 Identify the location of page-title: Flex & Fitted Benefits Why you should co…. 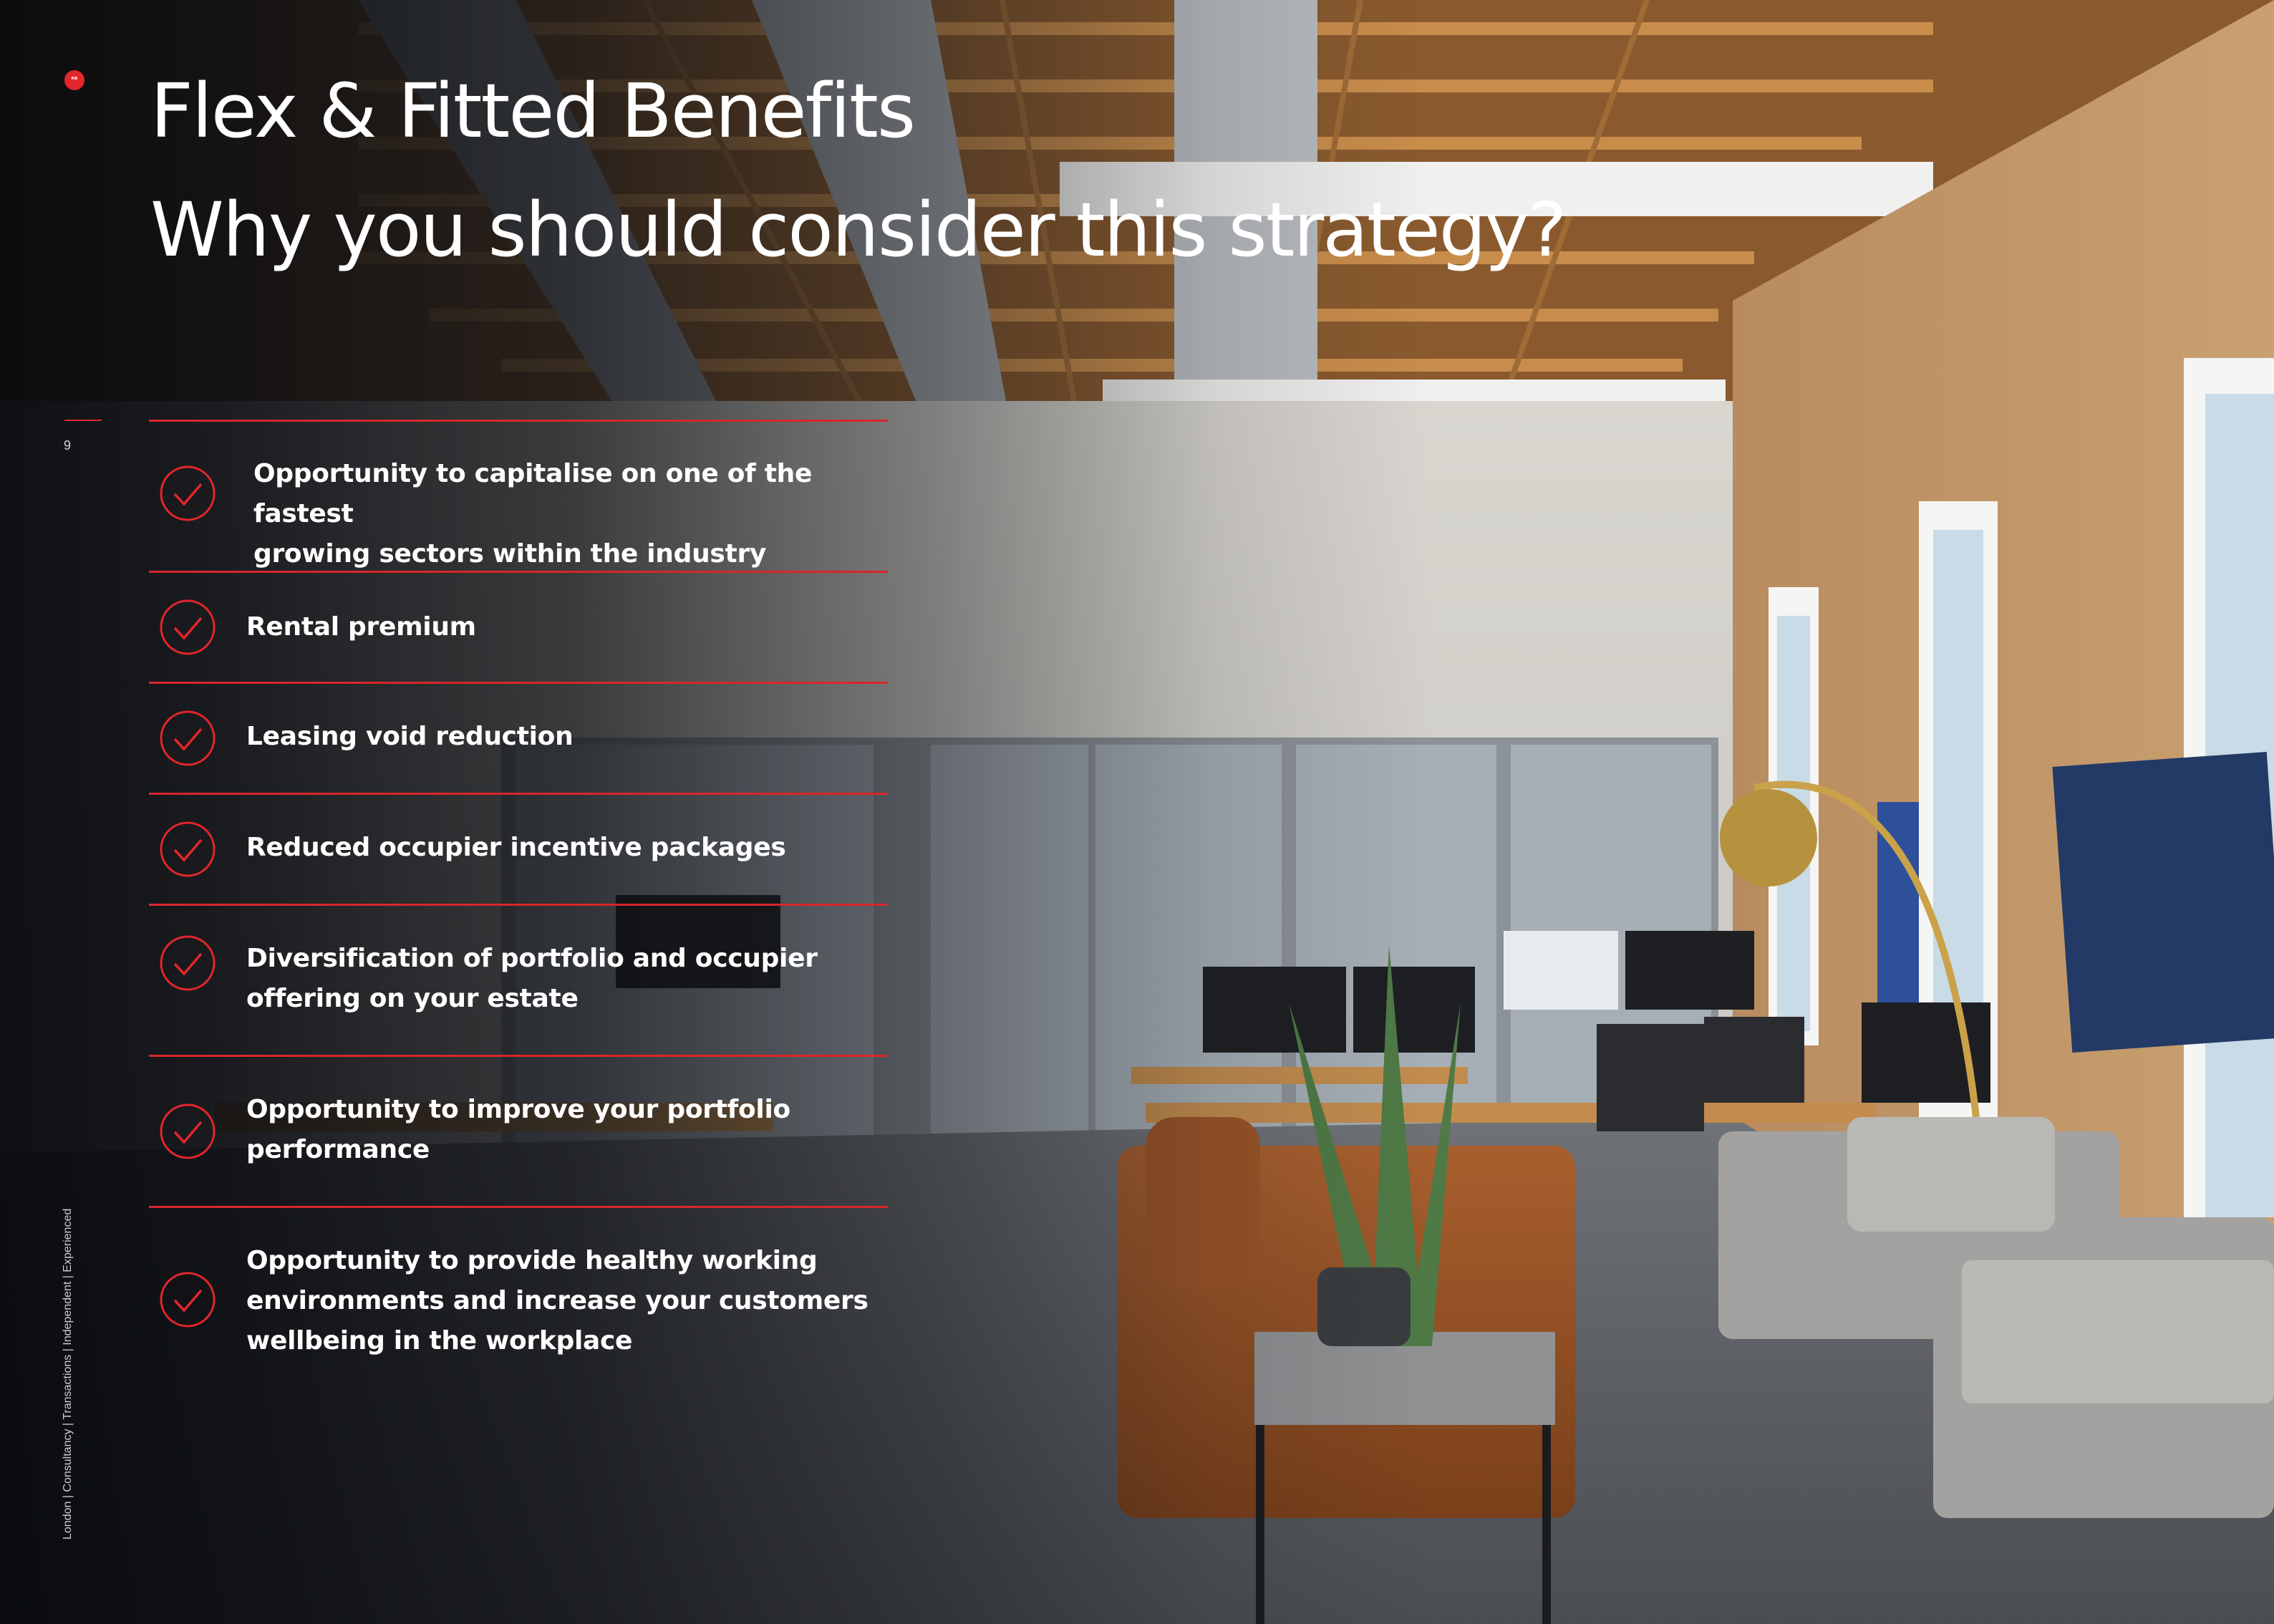
(858, 170).